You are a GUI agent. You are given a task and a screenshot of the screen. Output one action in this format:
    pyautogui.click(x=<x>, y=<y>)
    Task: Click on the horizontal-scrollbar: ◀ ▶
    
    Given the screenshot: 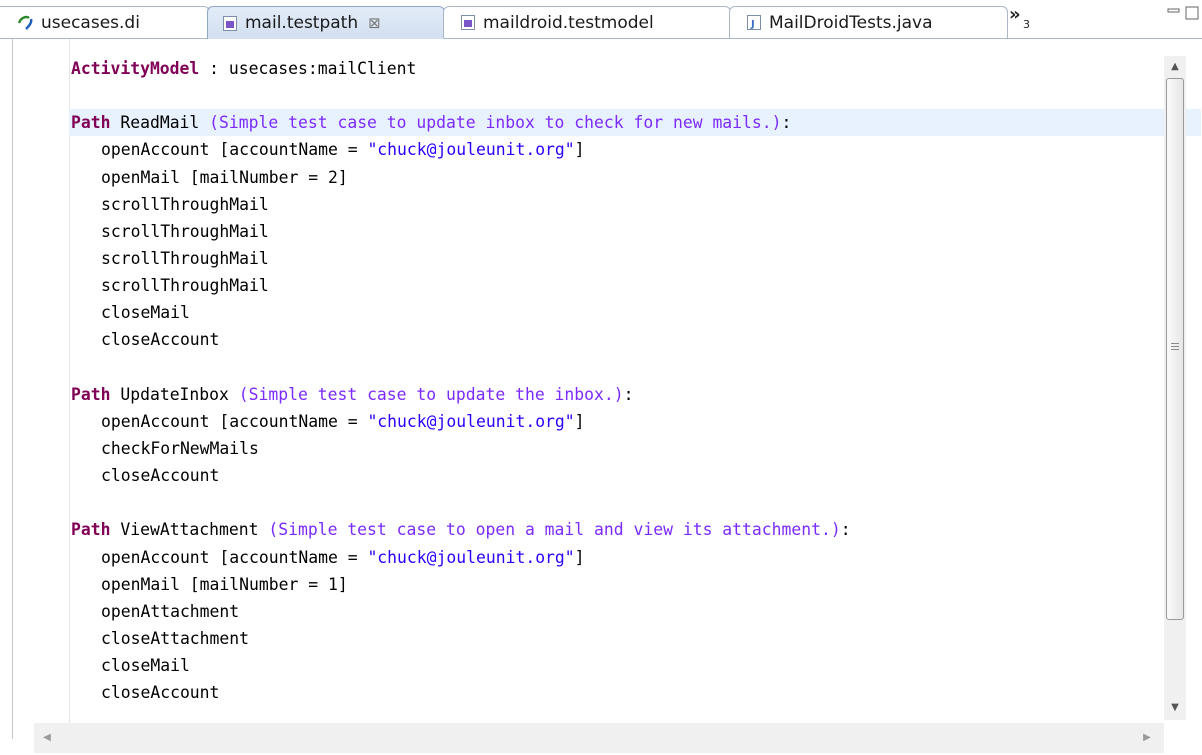 What is the action you would take?
    pyautogui.click(x=599, y=738)
    